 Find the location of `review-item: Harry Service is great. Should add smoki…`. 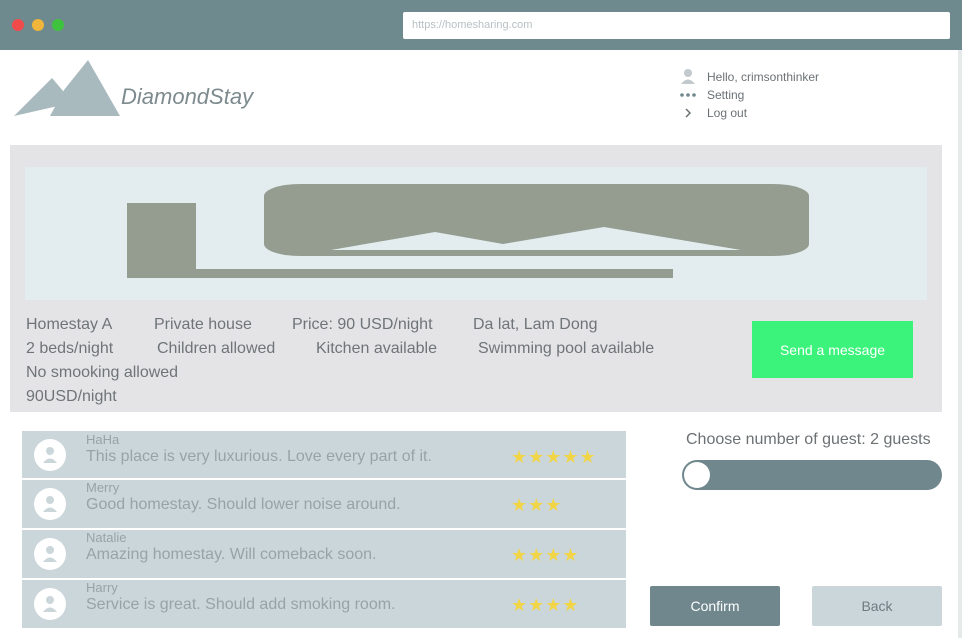

review-item: Harry Service is great. Should add smoki… is located at coordinates (324, 605).